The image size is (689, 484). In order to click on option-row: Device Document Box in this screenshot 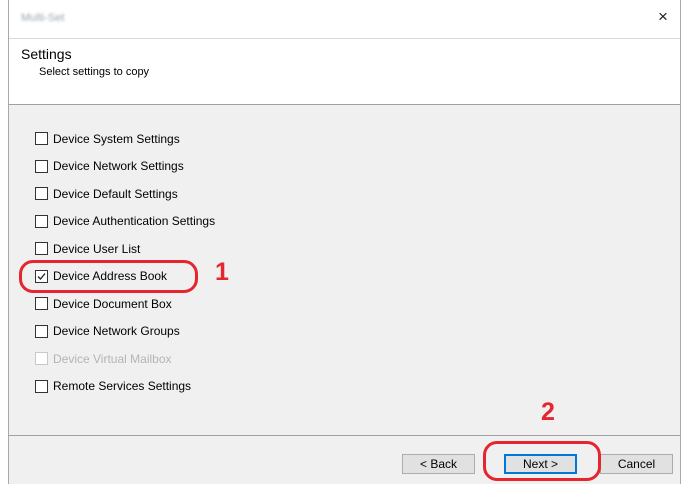, I will do `click(125, 304)`.